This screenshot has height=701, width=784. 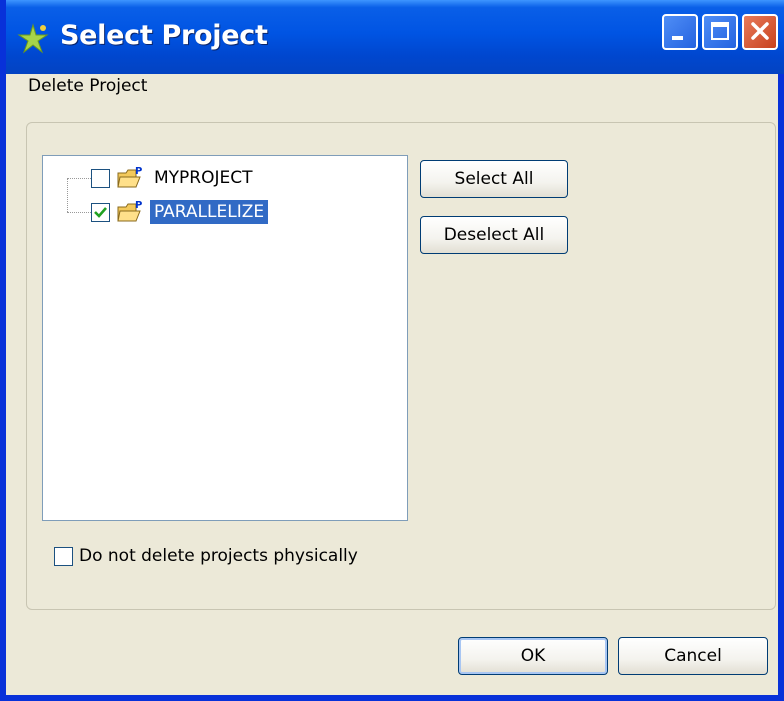 I want to click on title-bar: Select Project, so click(x=395, y=37).